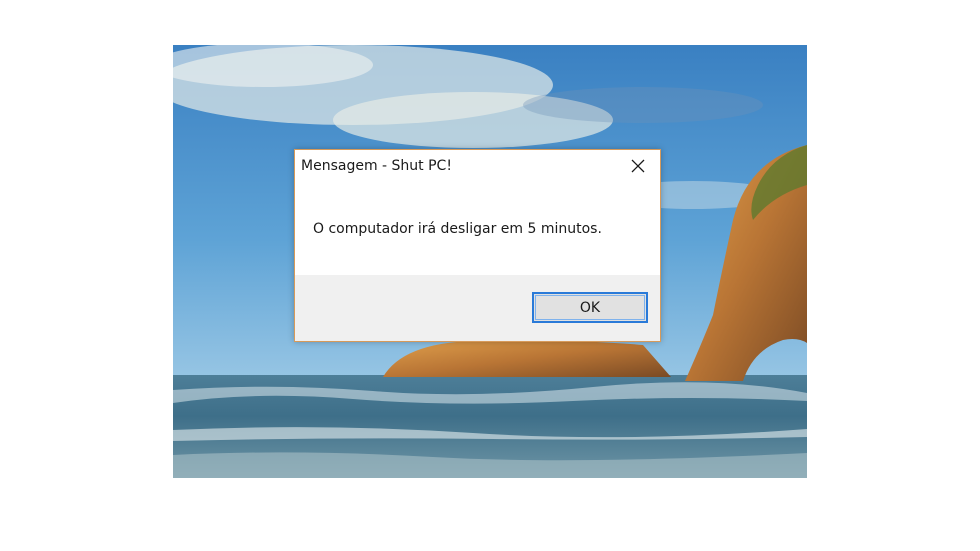 The width and height of the screenshot is (980, 551). I want to click on close-button, so click(638, 166).